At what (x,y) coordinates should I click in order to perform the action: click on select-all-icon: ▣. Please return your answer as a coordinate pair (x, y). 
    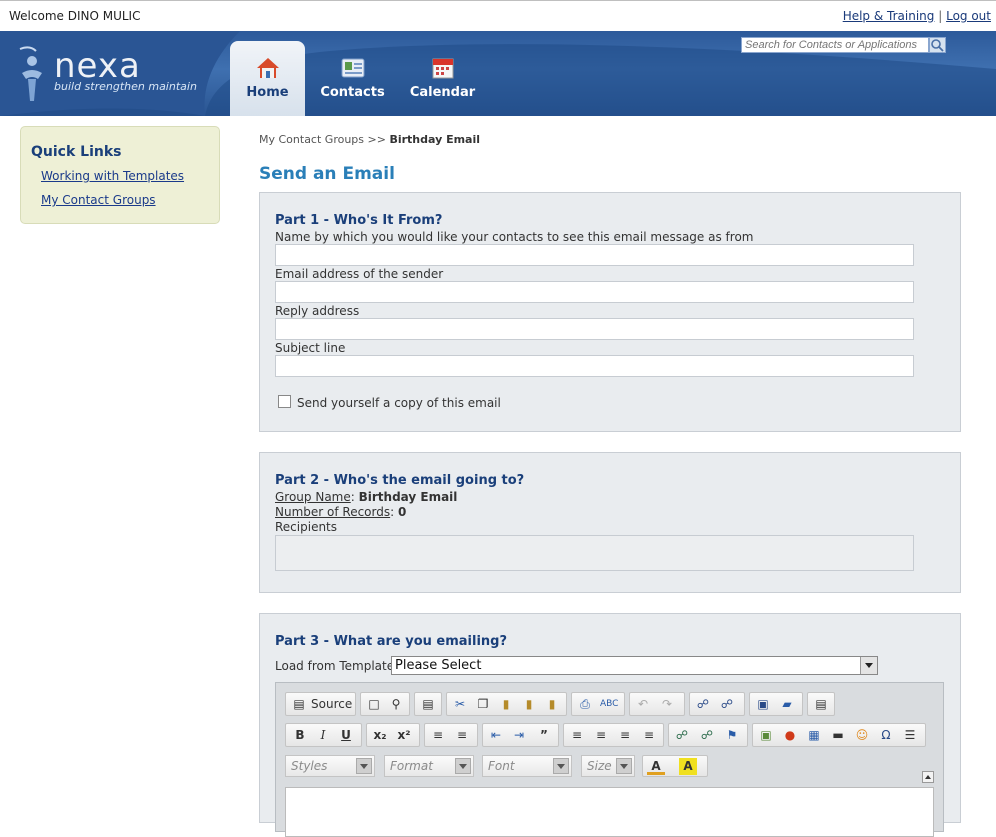
    Looking at the image, I should click on (763, 704).